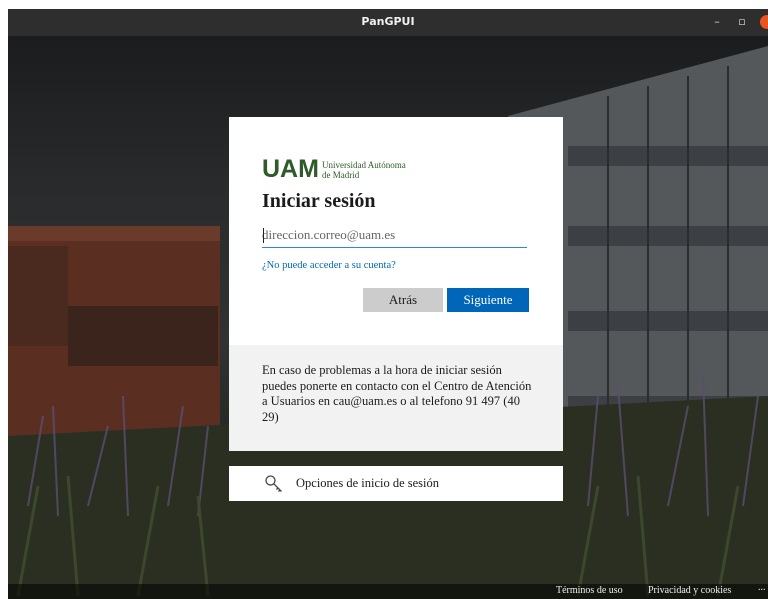  What do you see at coordinates (394, 235) in the screenshot?
I see `email-field` at bounding box center [394, 235].